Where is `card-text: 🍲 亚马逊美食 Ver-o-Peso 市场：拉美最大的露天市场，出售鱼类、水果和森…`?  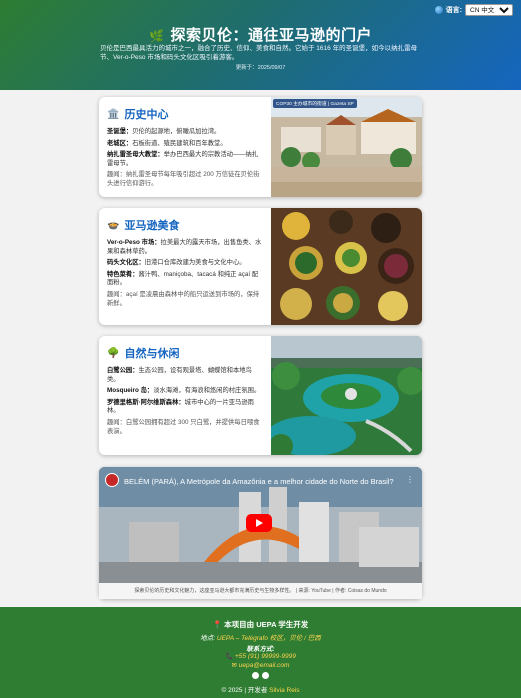 card-text: 🍲 亚马逊美食 Ver-o-Peso 市场：拉美最大的露天市场，出售鱼类、水果和森… is located at coordinates (185, 266).